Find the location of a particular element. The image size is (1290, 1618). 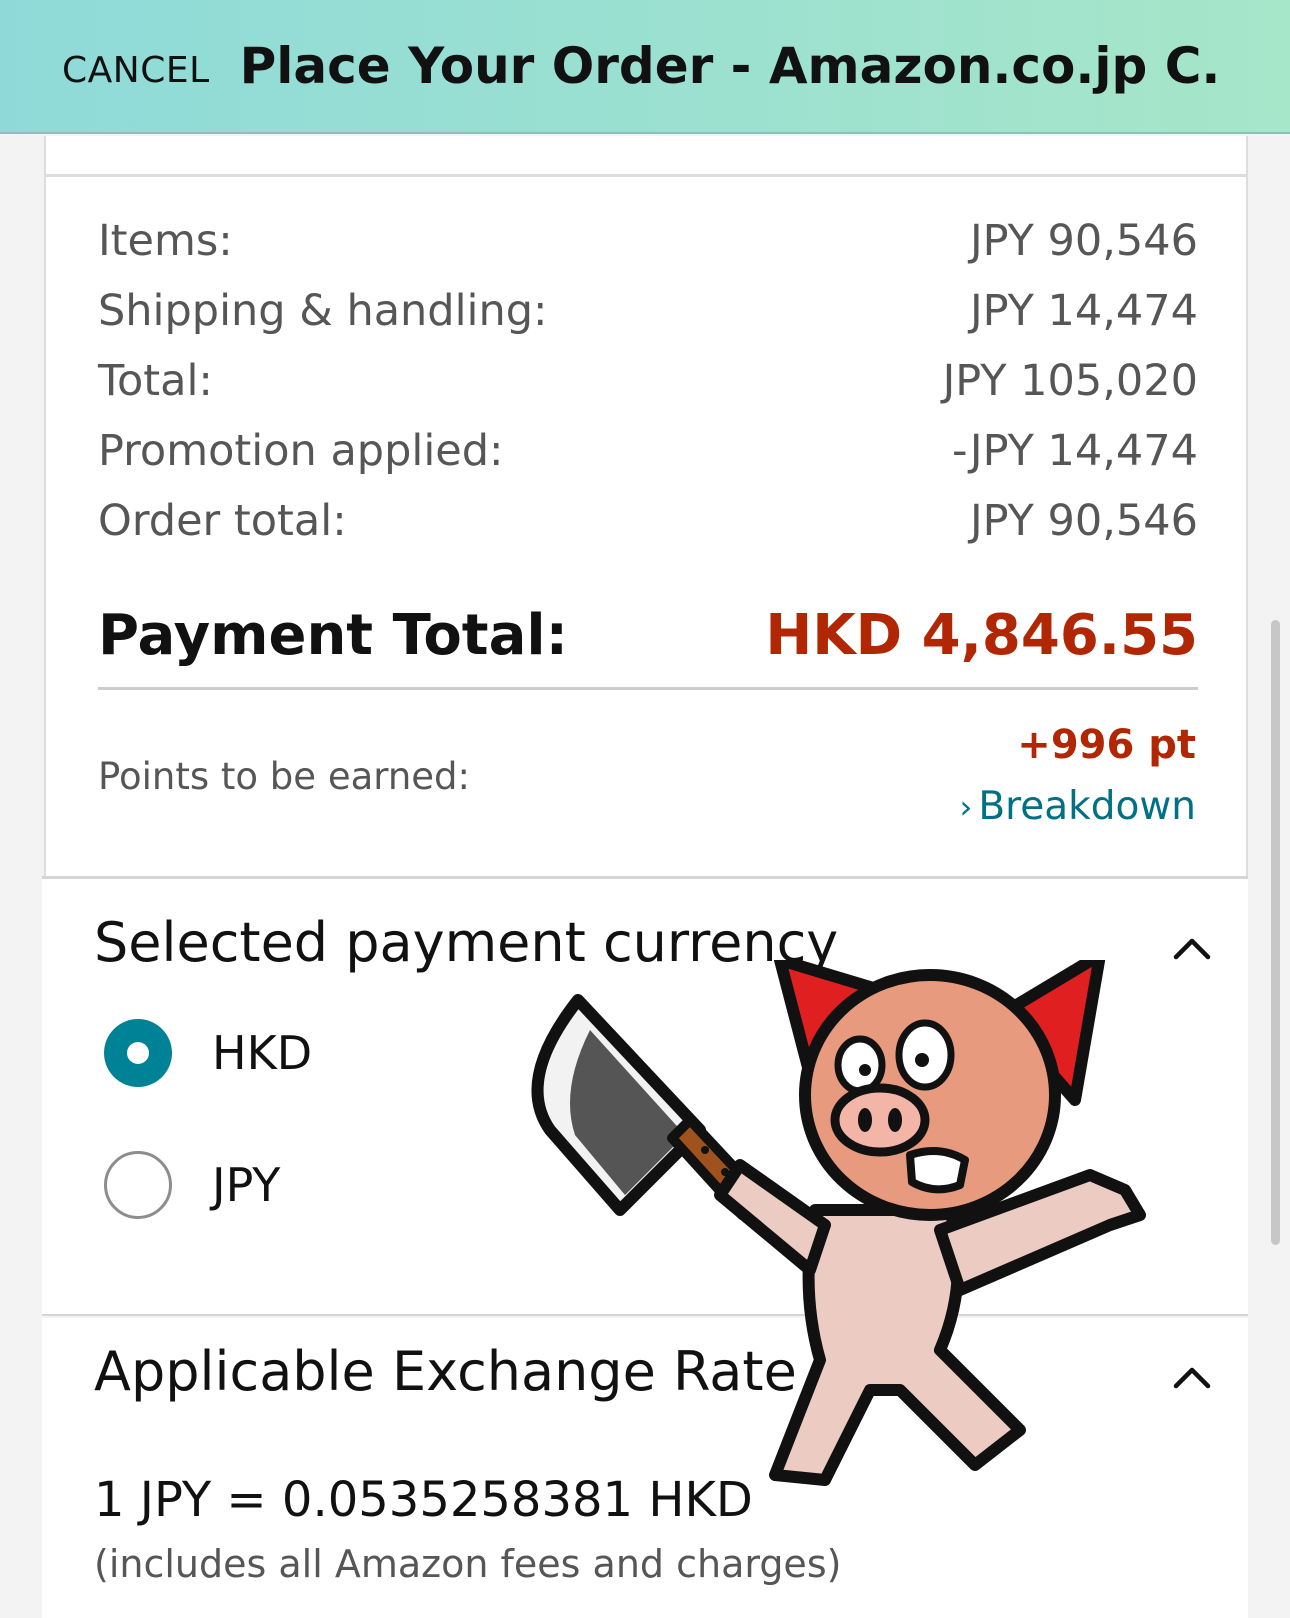

previous-card-bottom is located at coordinates (646, 156).